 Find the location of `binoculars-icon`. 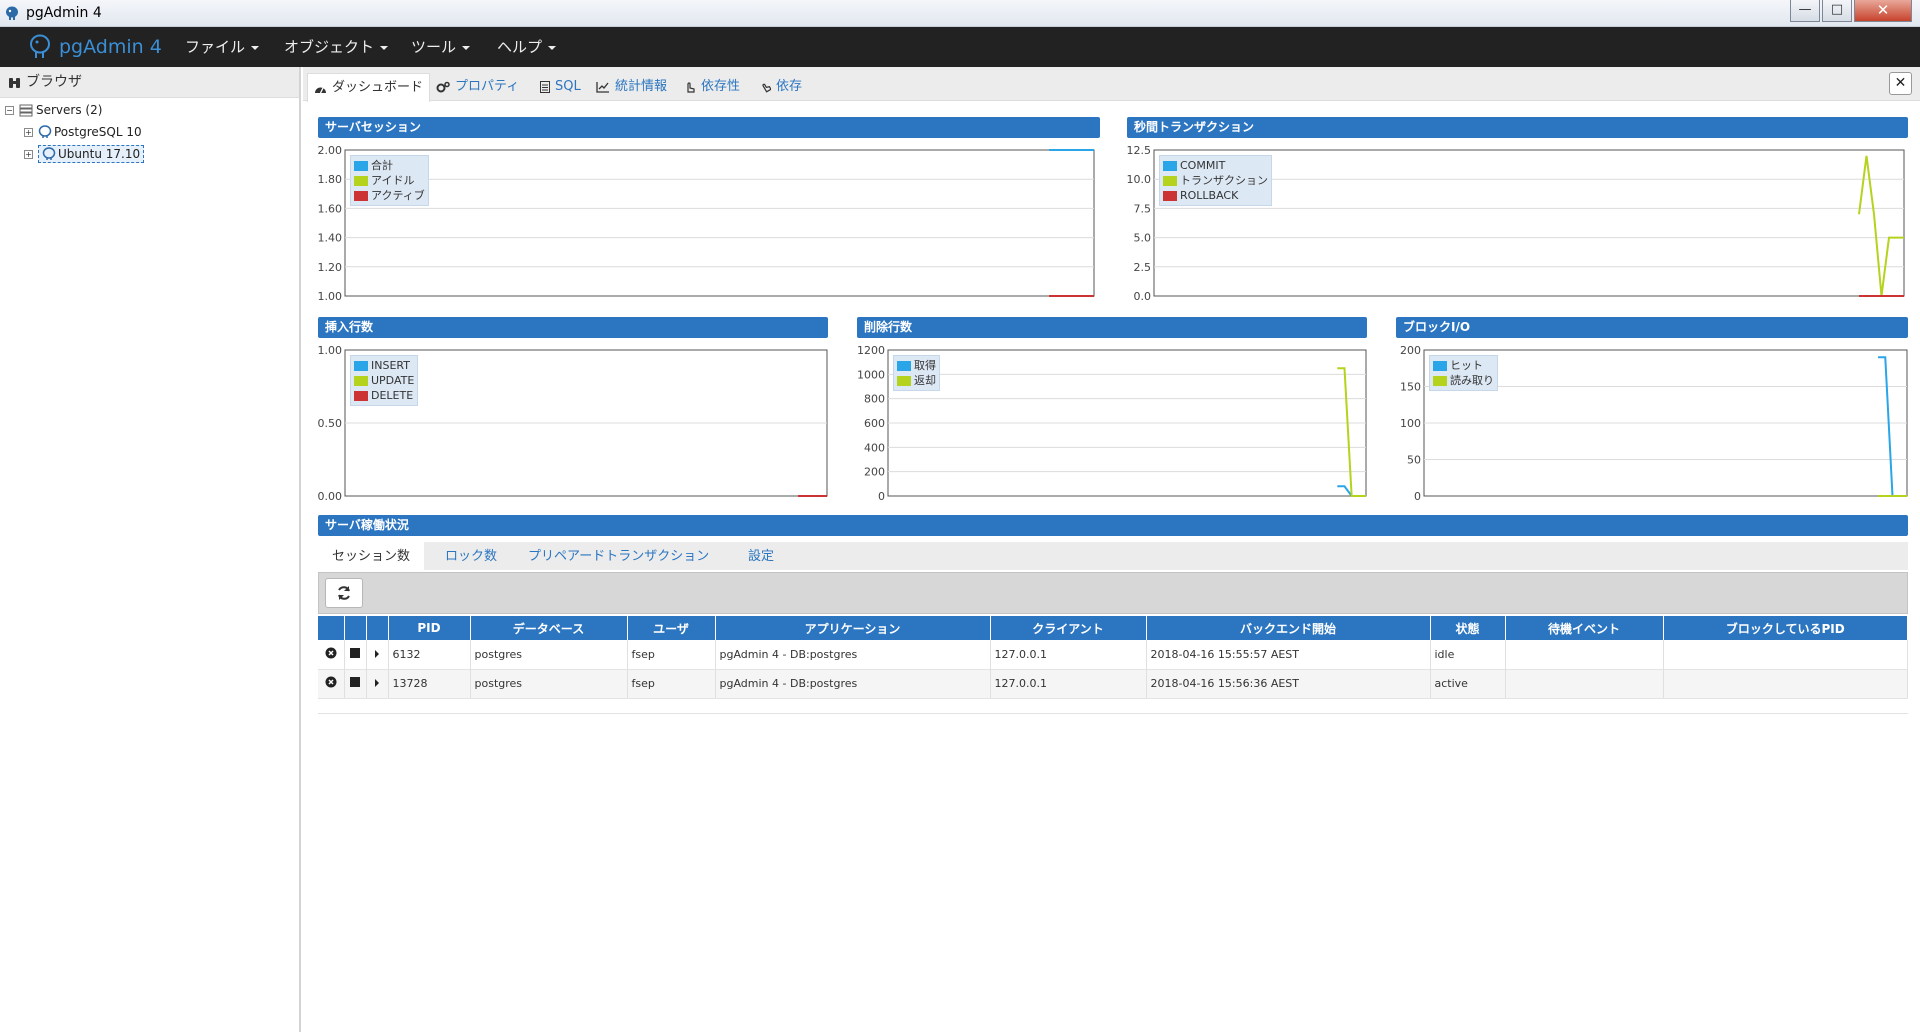

binoculars-icon is located at coordinates (14, 83).